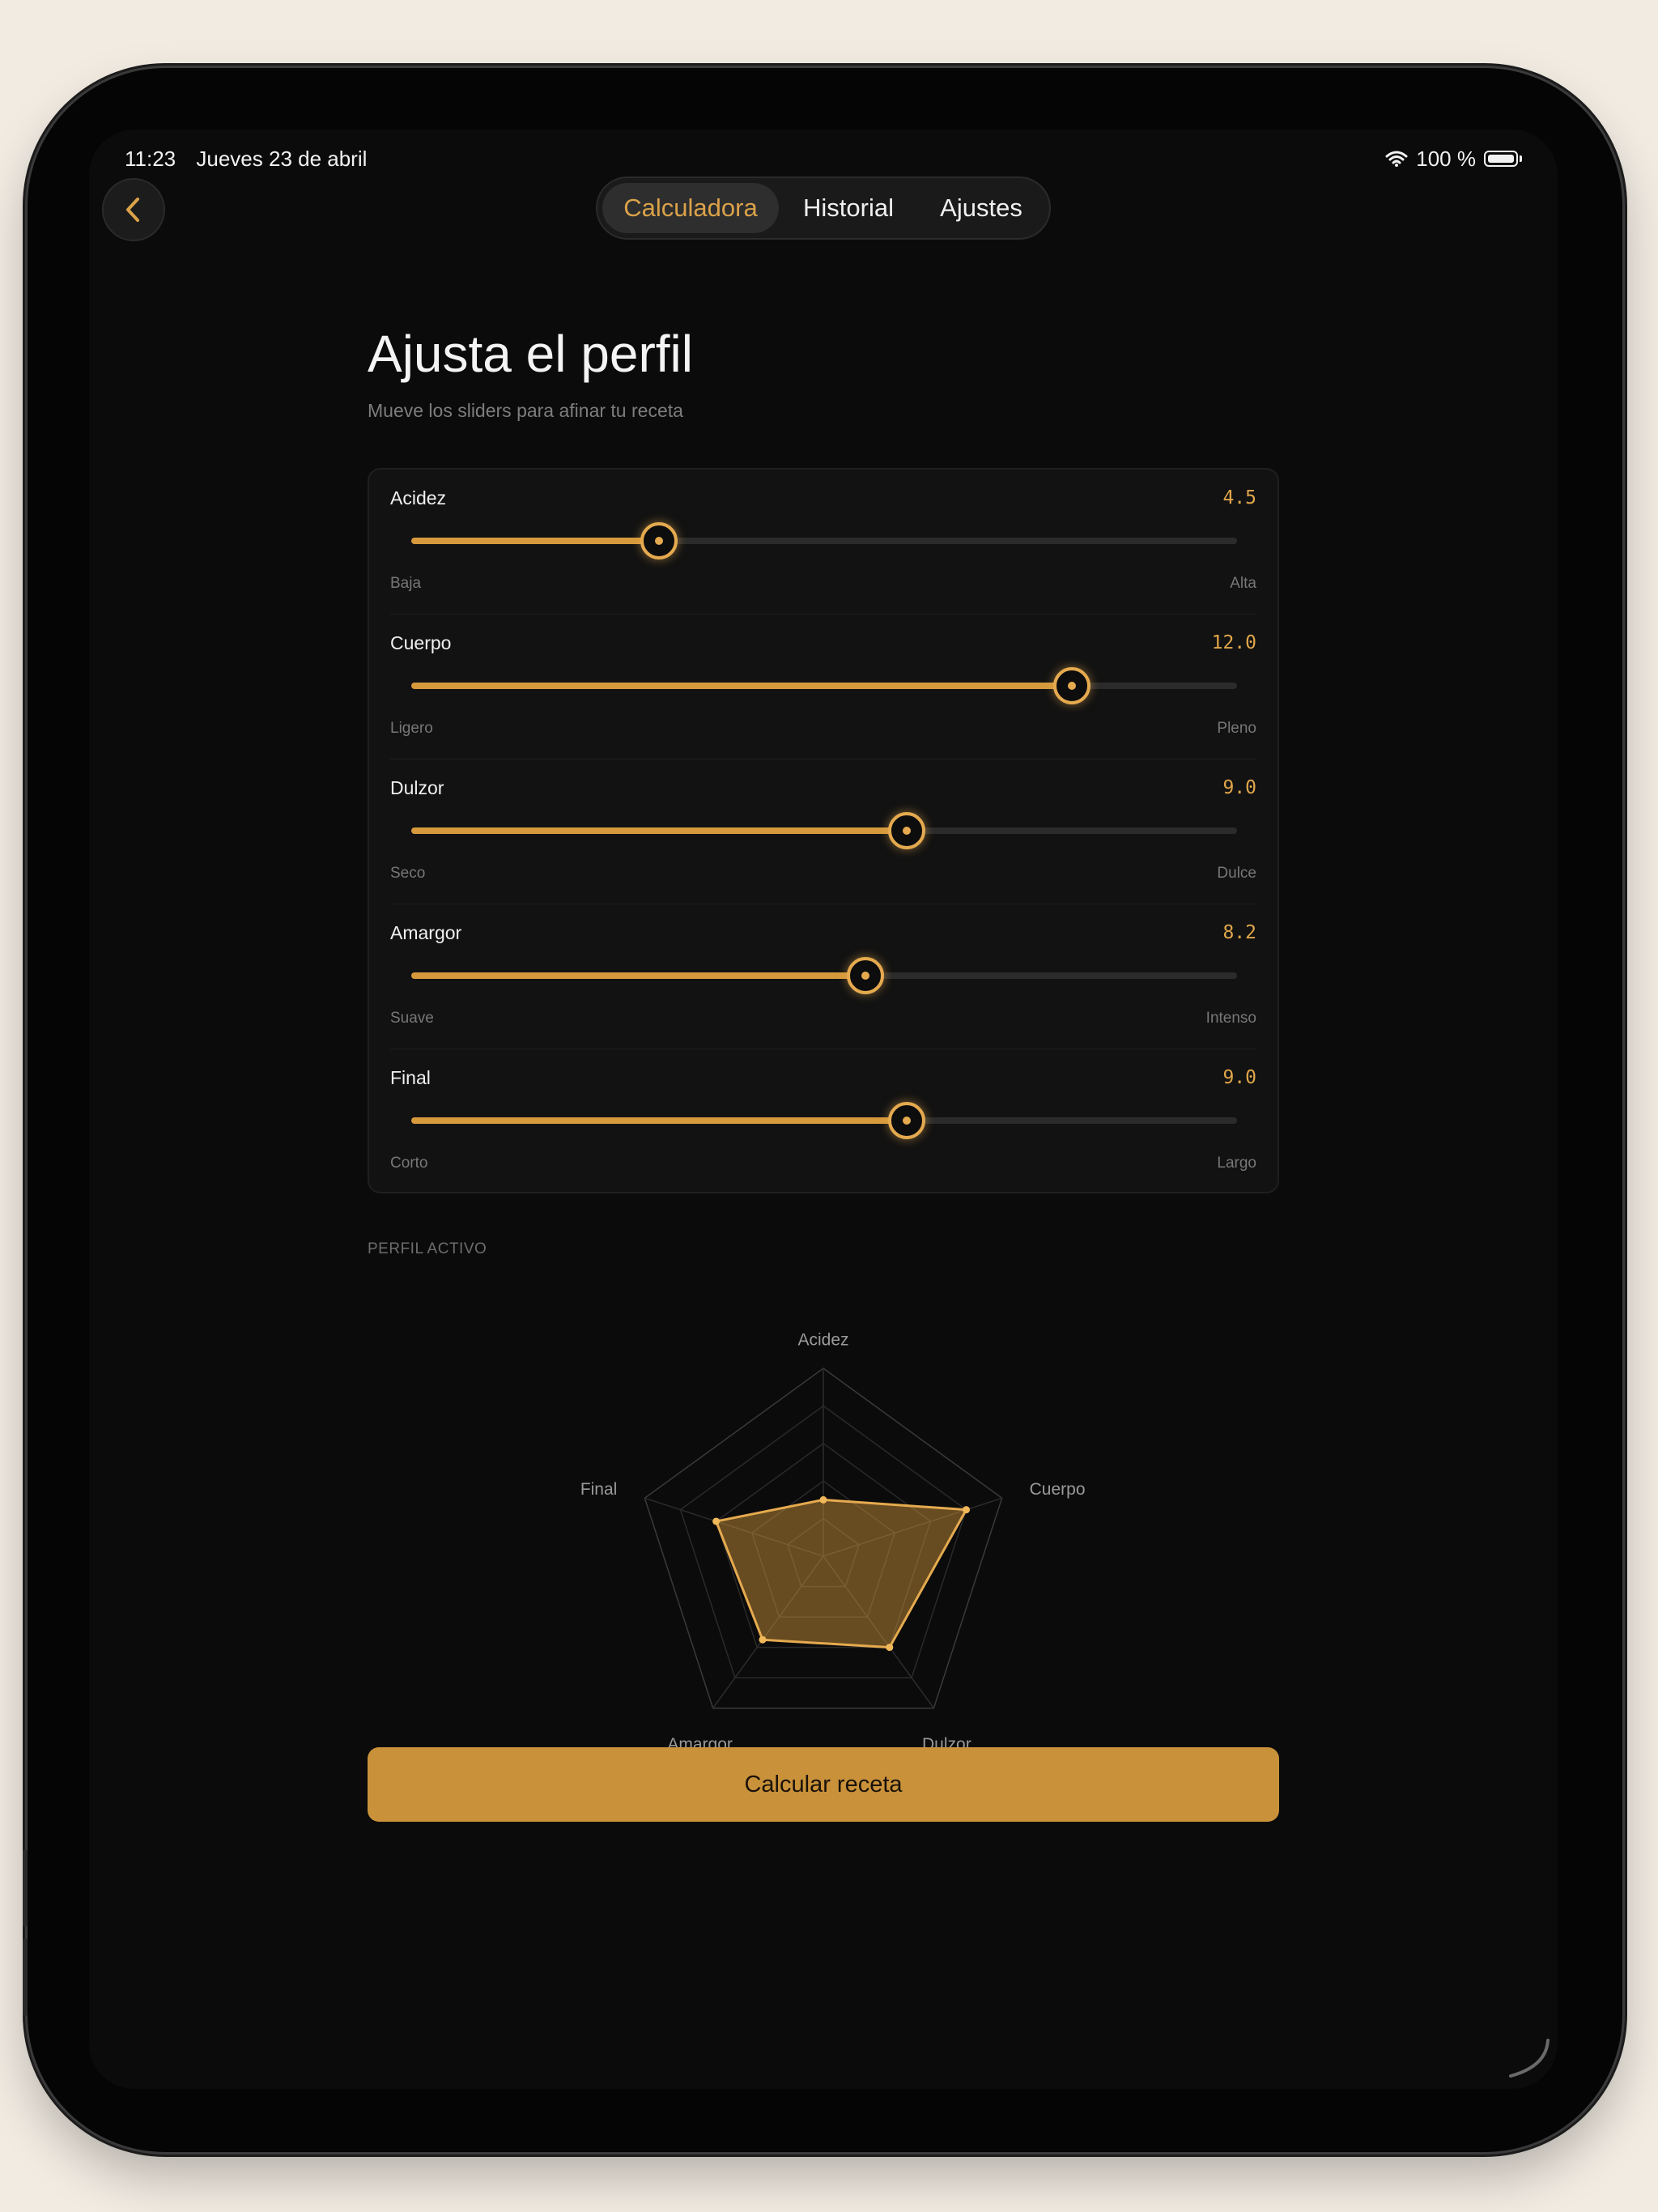 This screenshot has width=1658, height=2212. What do you see at coordinates (1058, 1490) in the screenshot?
I see `radar-axis-label: Cuerpo` at bounding box center [1058, 1490].